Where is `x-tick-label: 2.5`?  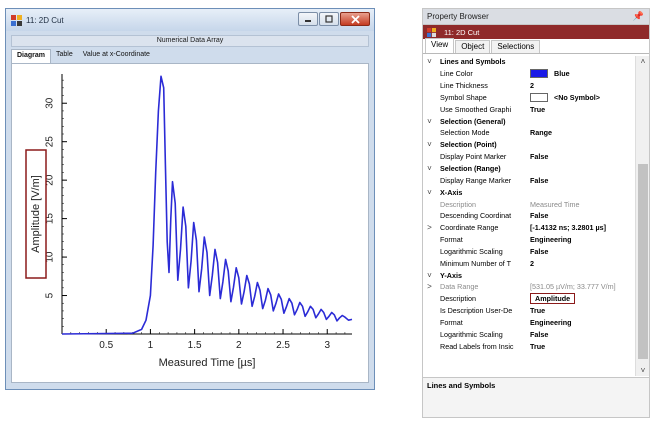
x-tick-label: 2.5 is located at coordinates (283, 345).